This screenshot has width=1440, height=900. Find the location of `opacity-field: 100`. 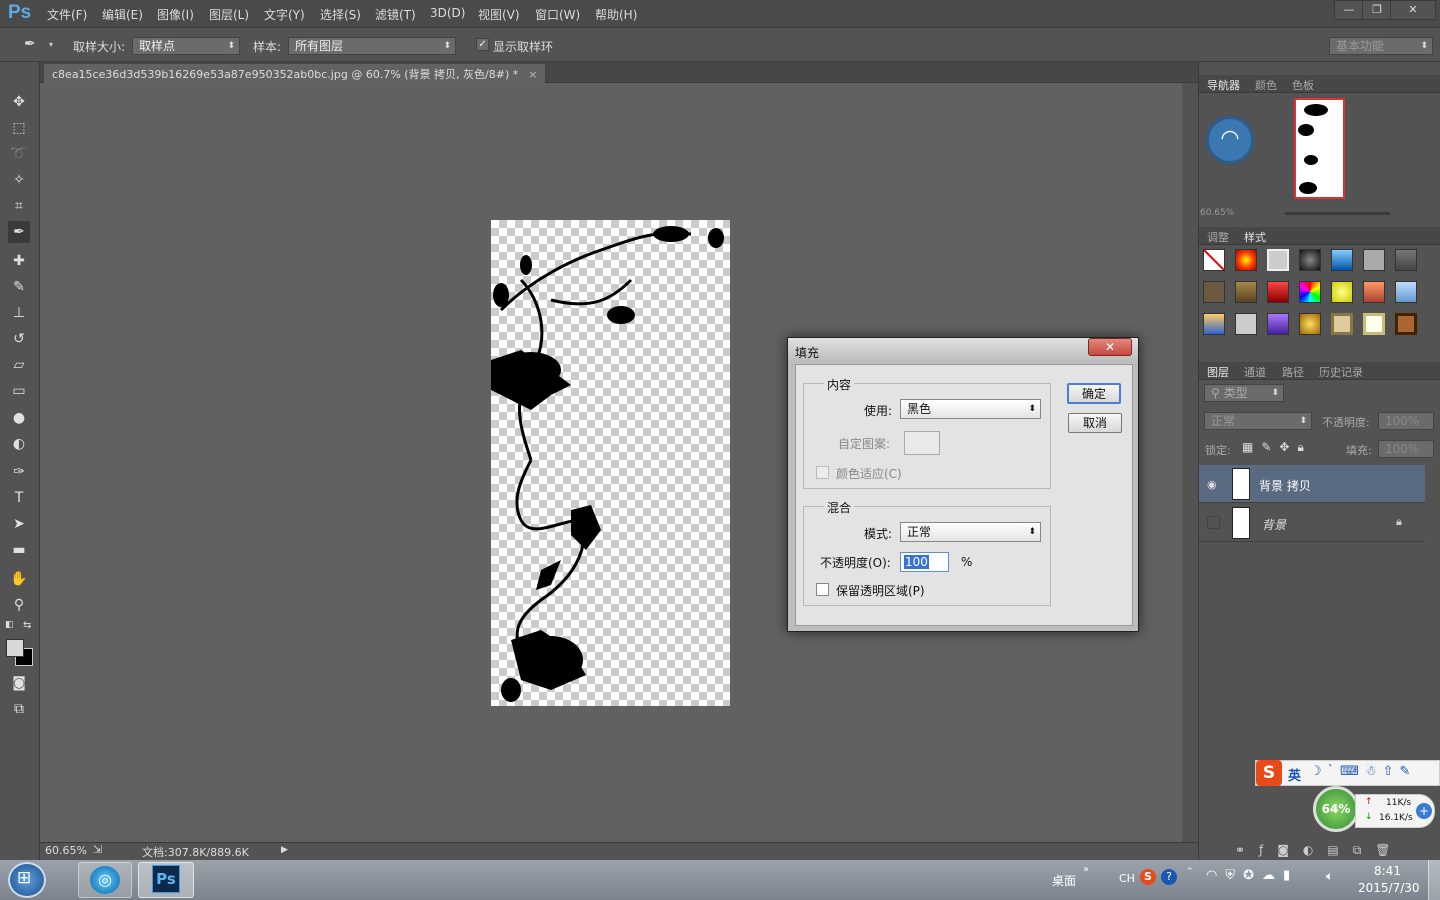

opacity-field: 100 is located at coordinates (924, 562).